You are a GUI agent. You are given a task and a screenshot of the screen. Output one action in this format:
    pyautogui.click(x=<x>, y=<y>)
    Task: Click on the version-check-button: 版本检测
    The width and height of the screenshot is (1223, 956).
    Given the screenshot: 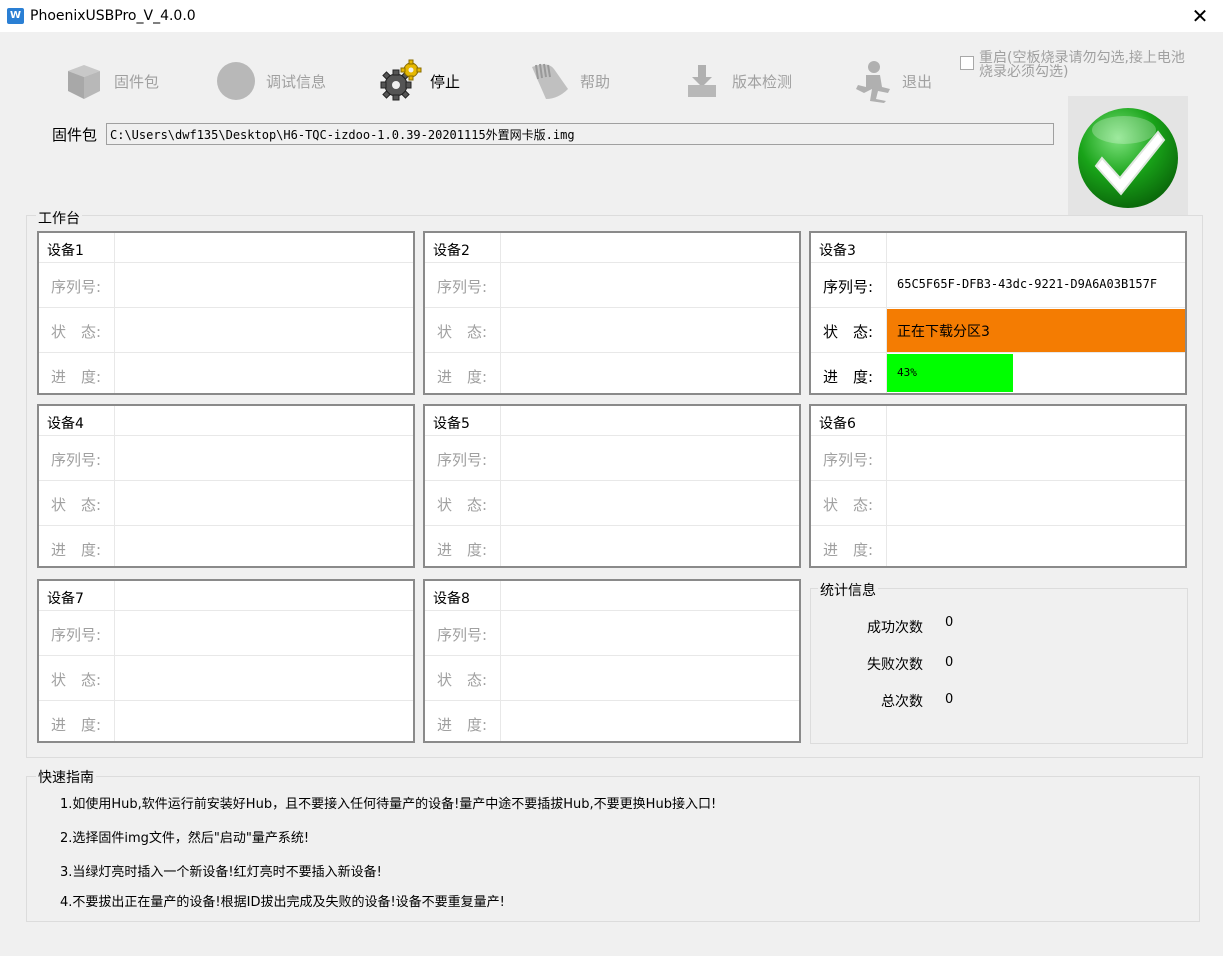 What is the action you would take?
    pyautogui.click(x=736, y=81)
    